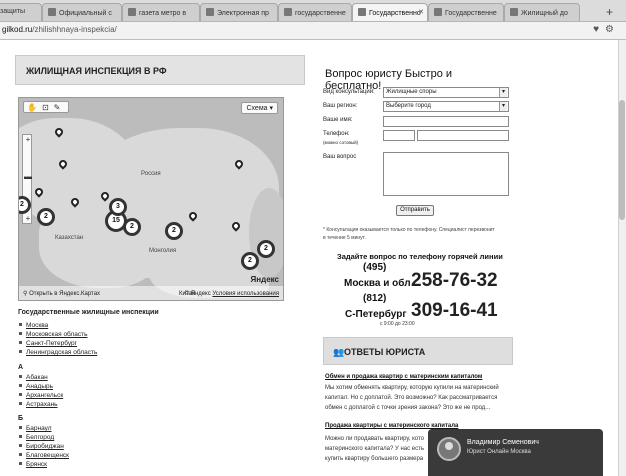 Image resolution: width=626 pixels, height=476 pixels. What do you see at coordinates (463, 135) in the screenshot?
I see `phone-number-input` at bounding box center [463, 135].